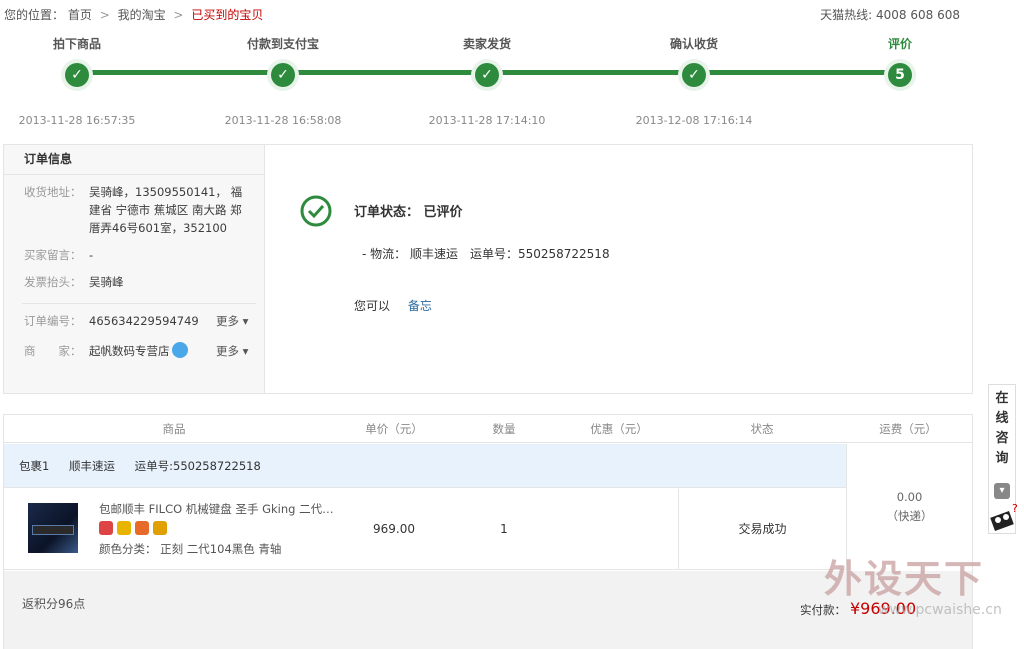 This screenshot has width=1024, height=649. What do you see at coordinates (394, 529) in the screenshot?
I see `unit-price: 969.00` at bounding box center [394, 529].